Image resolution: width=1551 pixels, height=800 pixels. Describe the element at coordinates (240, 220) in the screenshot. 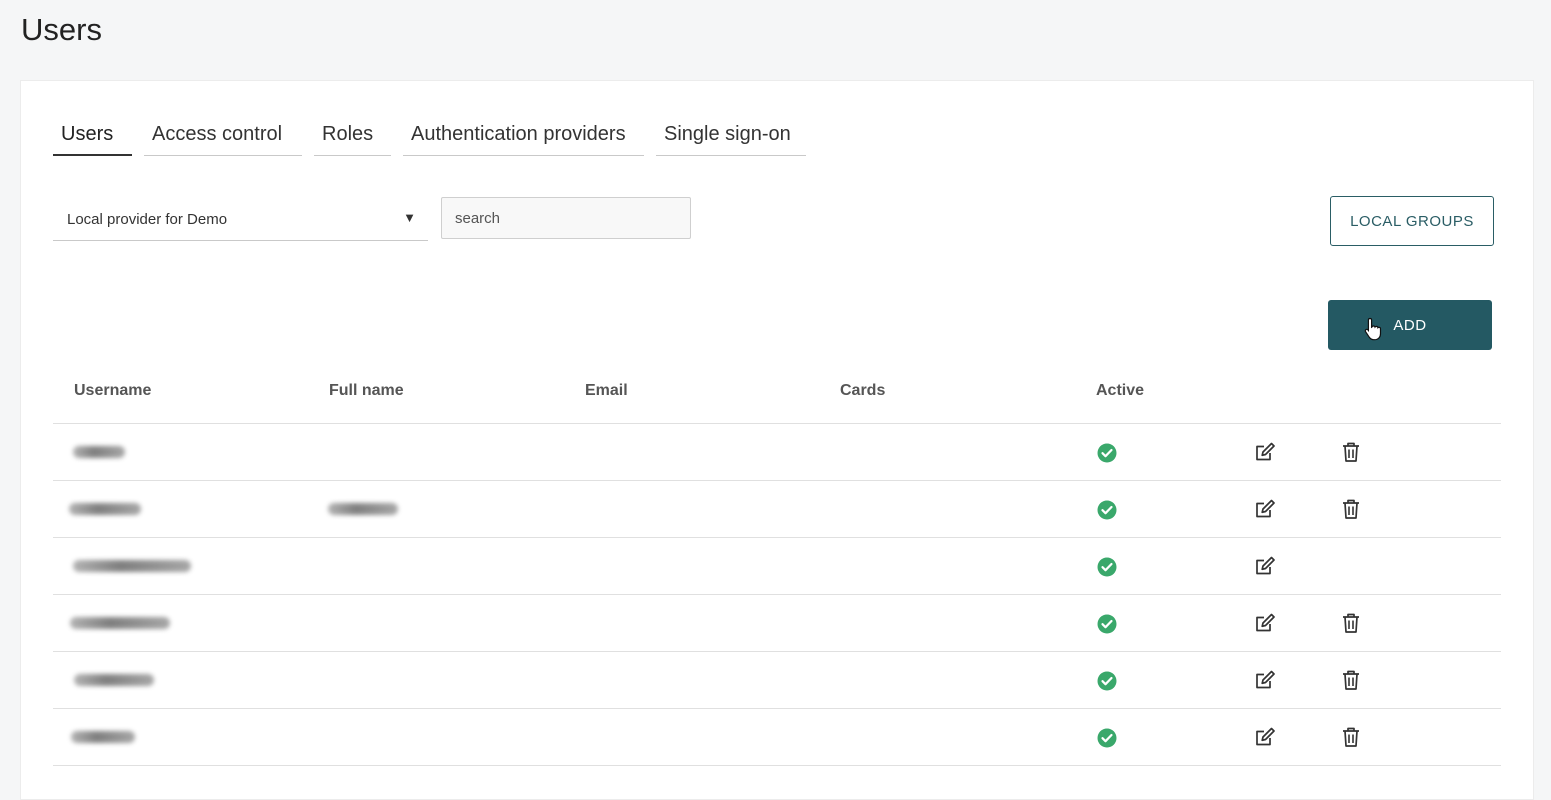

I see `provider-select: Local provider for Demo ▼` at that location.